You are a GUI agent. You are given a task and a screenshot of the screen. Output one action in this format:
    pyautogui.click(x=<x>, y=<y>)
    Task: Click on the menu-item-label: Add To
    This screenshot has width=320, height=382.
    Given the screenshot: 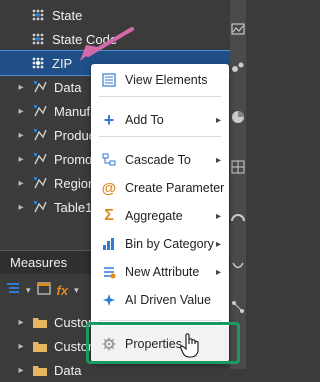 What is the action you would take?
    pyautogui.click(x=144, y=120)
    